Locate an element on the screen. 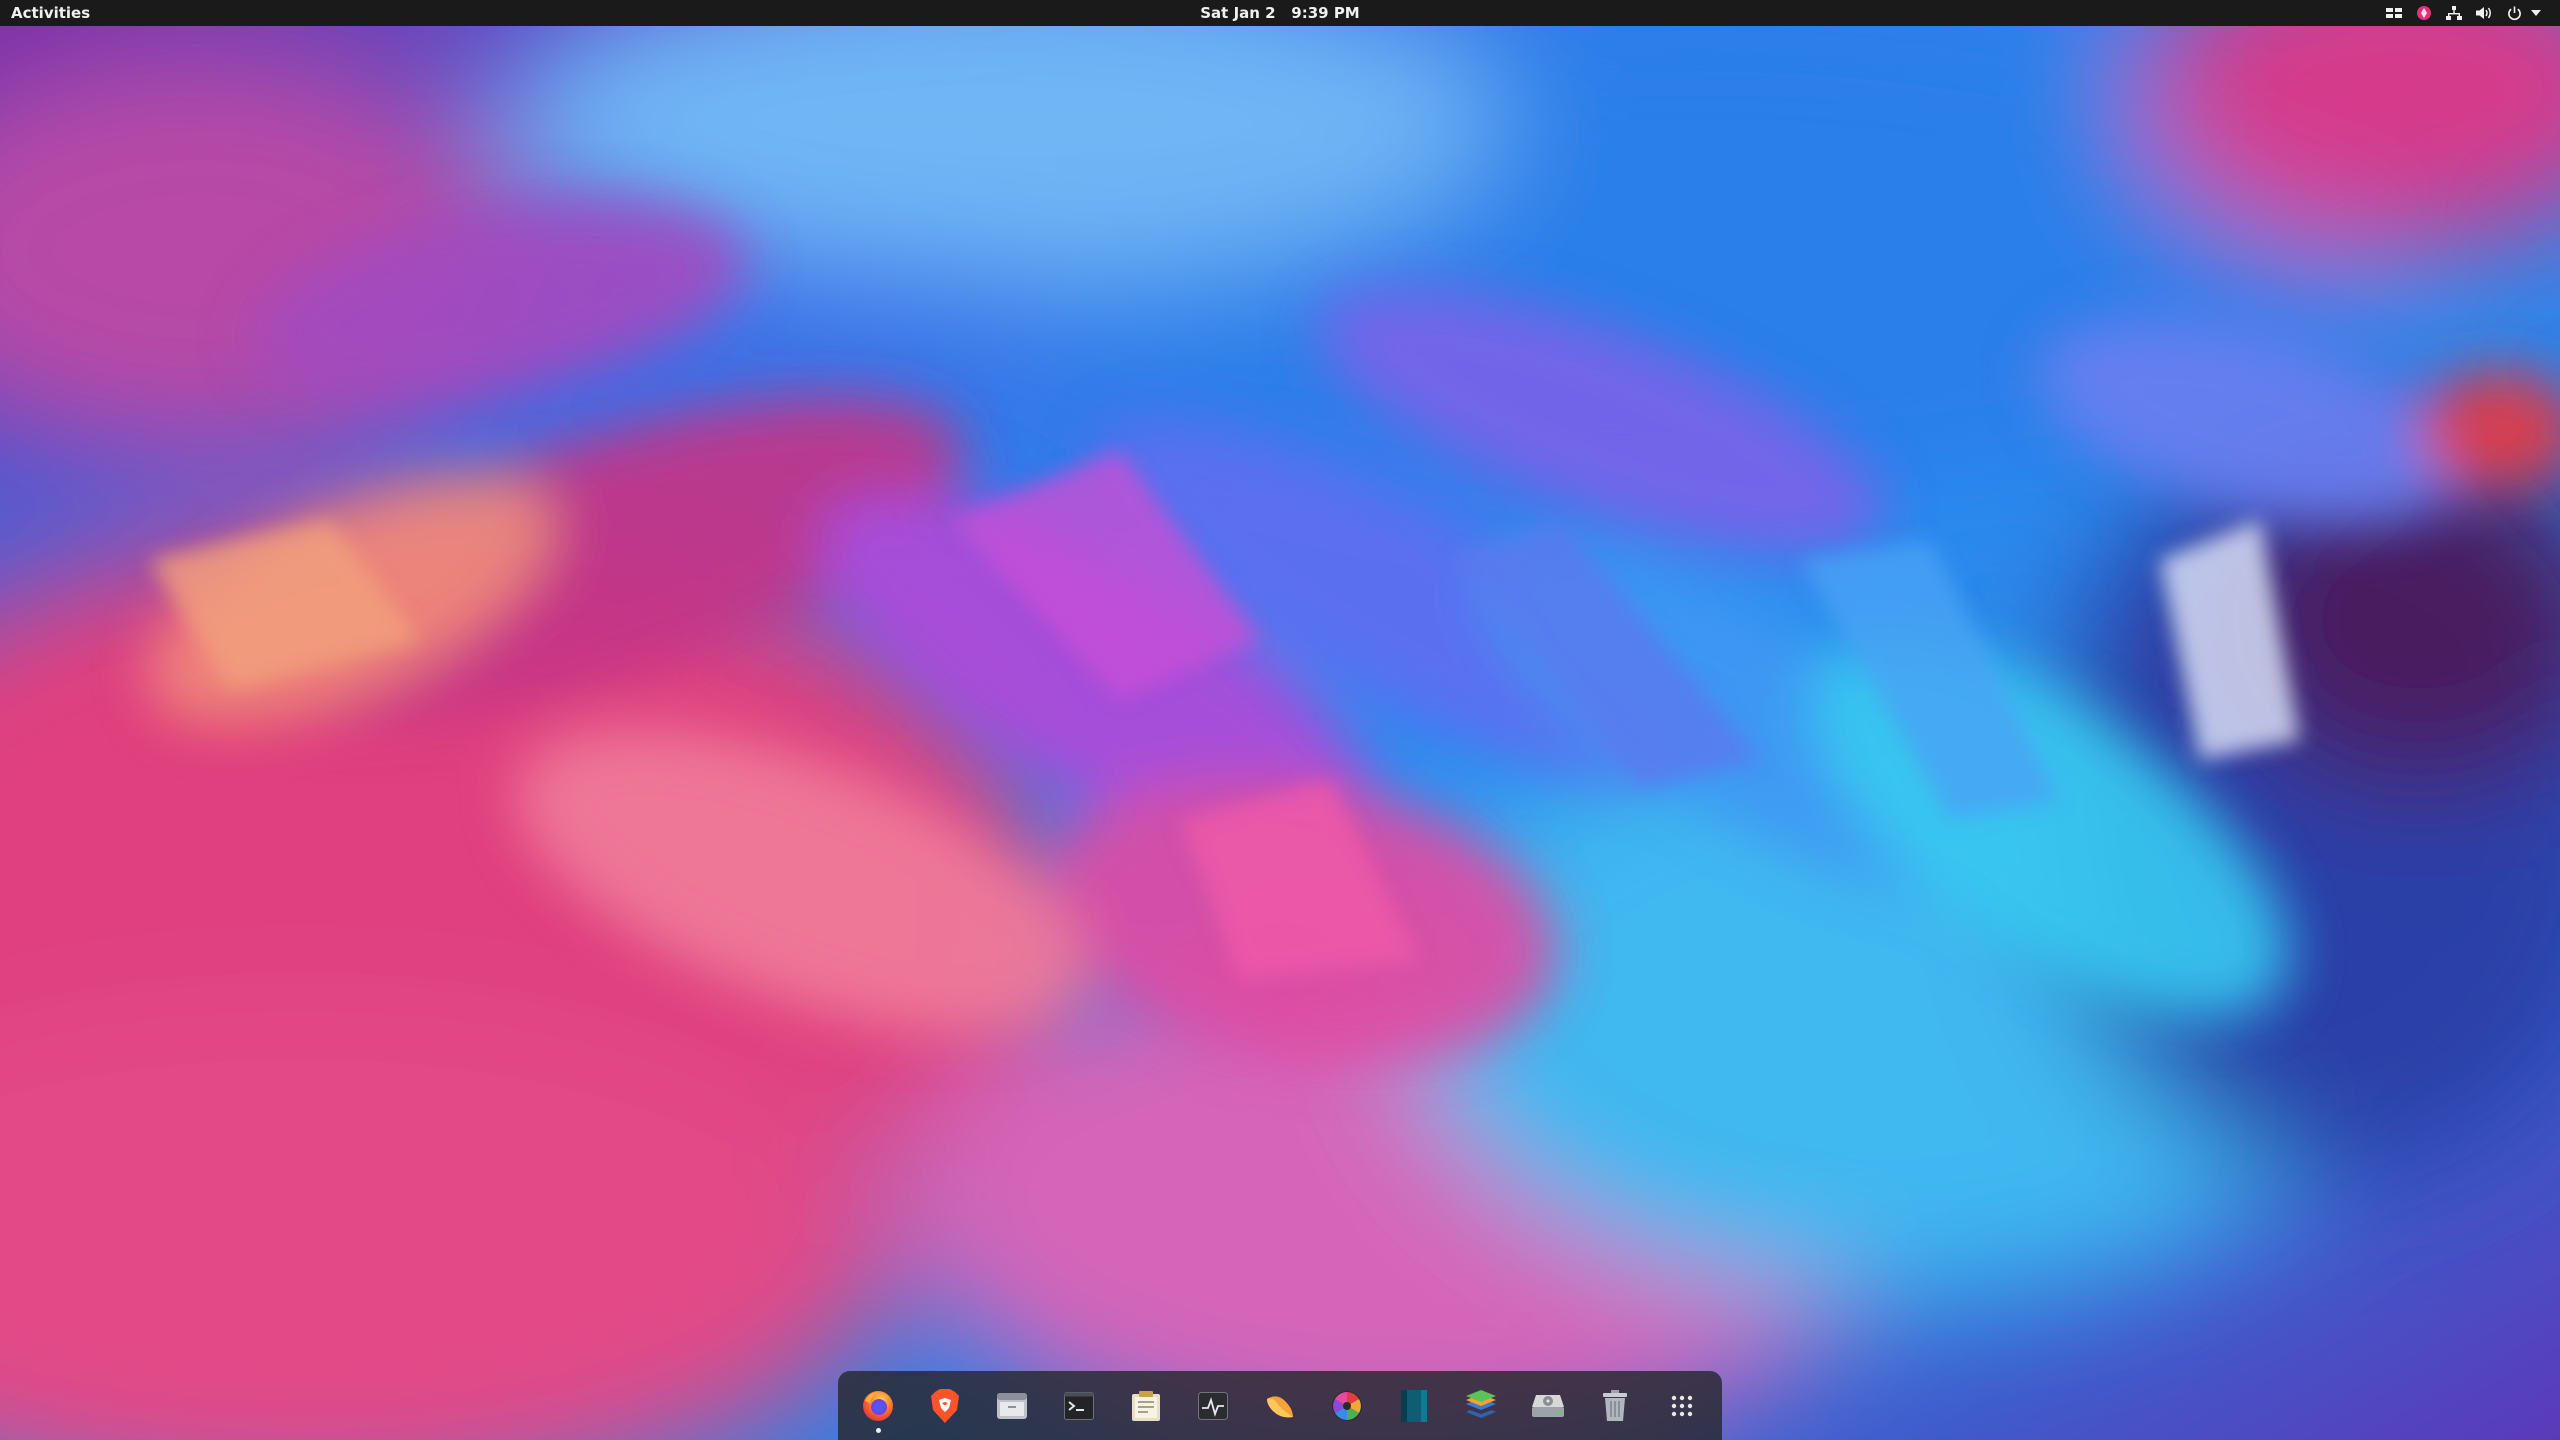 The image size is (2560, 1440). system-monitor-icon is located at coordinates (1213, 1406).